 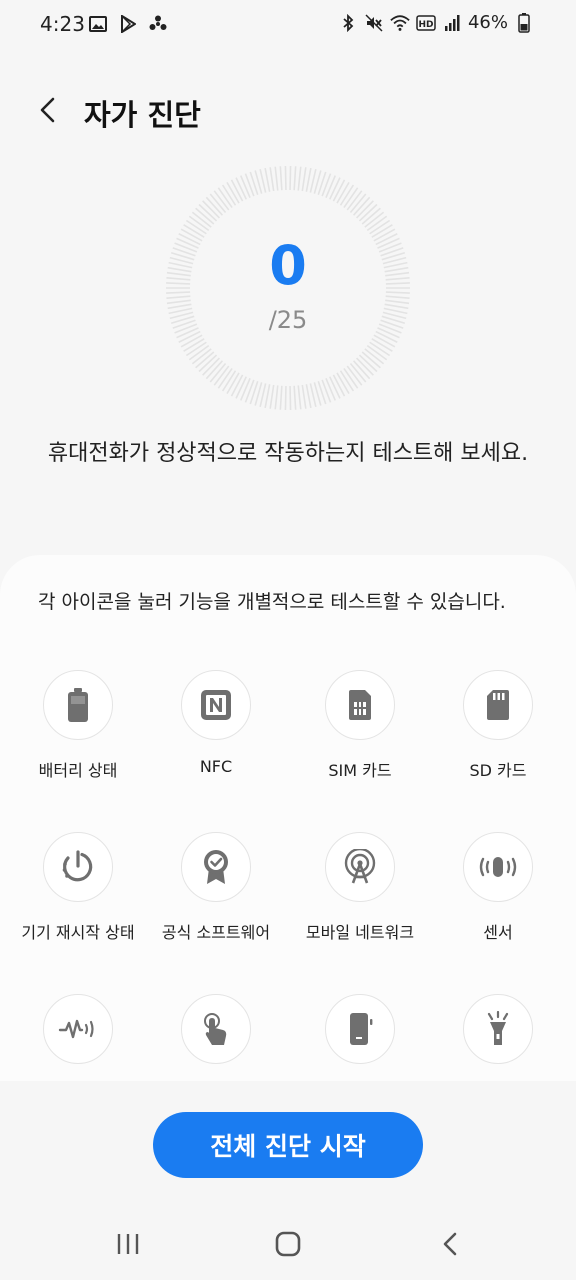 I want to click on hd-icon: HD, so click(x=426, y=23).